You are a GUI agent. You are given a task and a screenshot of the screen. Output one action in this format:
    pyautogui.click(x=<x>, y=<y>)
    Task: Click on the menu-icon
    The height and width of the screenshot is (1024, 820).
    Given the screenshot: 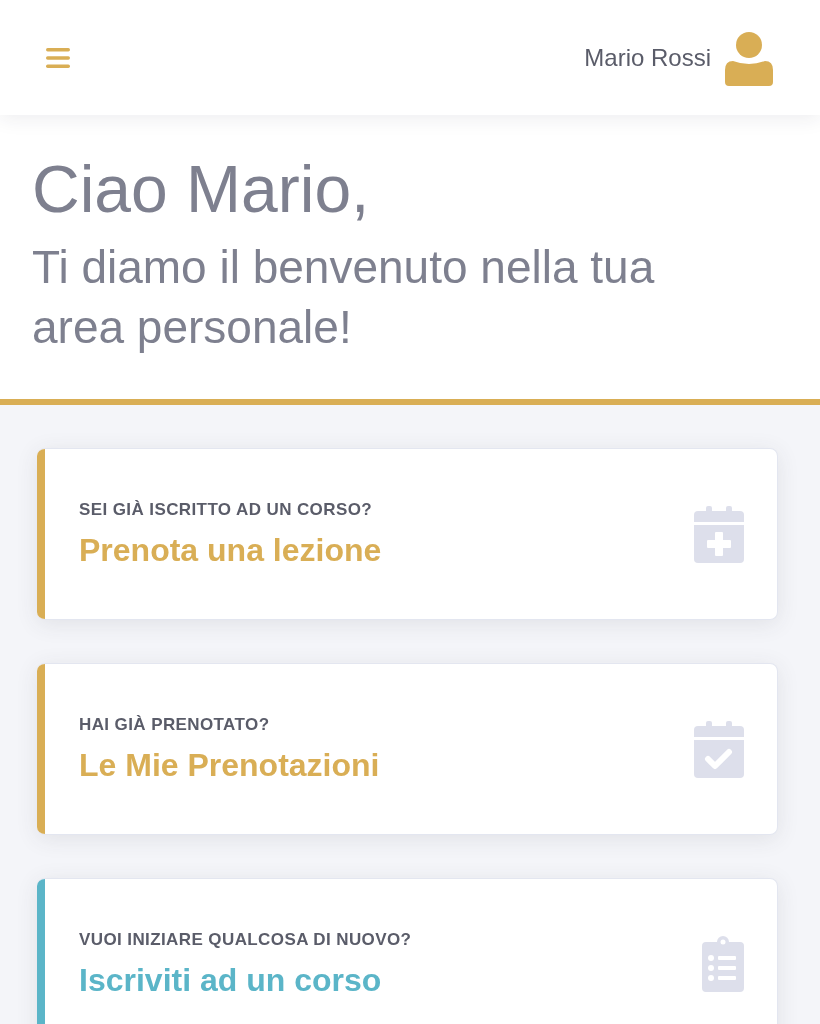 What is the action you would take?
    pyautogui.click(x=58, y=57)
    